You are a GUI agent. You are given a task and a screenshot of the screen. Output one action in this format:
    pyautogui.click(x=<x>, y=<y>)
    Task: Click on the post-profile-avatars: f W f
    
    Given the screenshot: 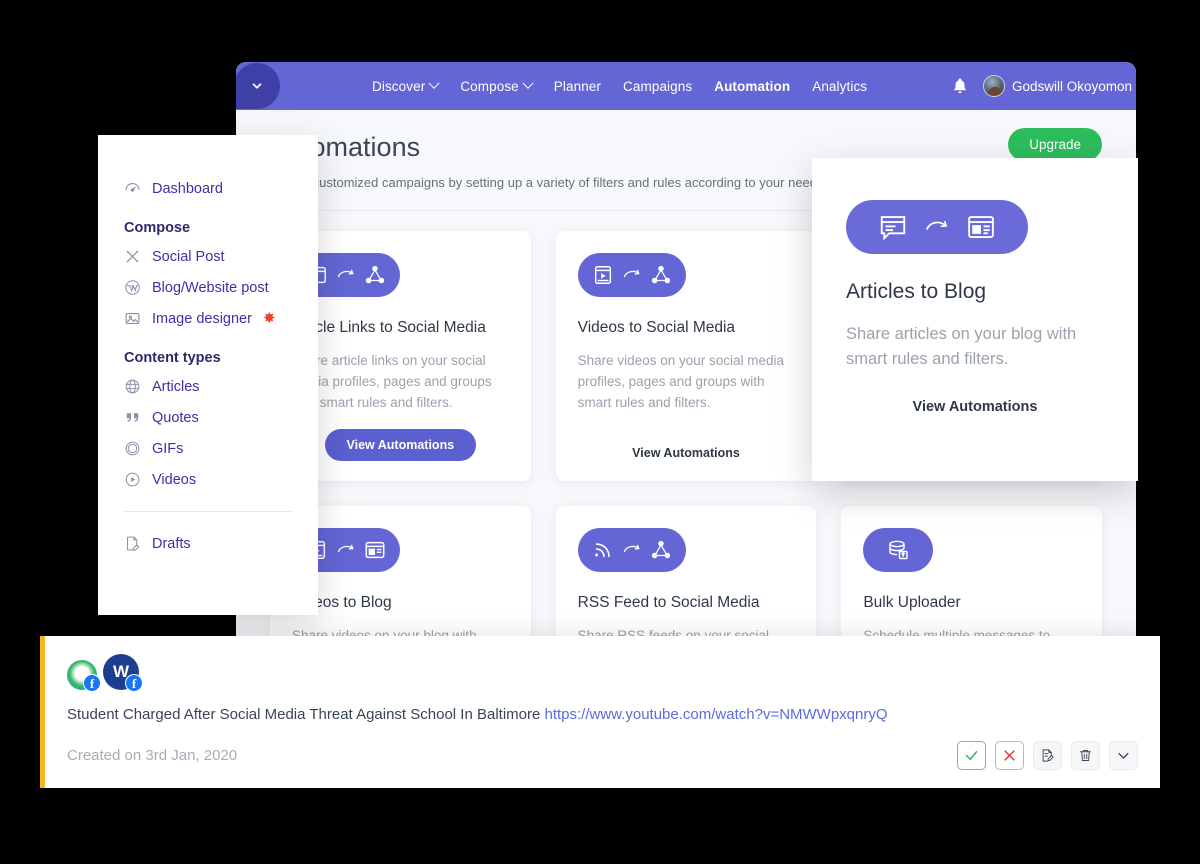 What is the action you would take?
    pyautogui.click(x=602, y=671)
    